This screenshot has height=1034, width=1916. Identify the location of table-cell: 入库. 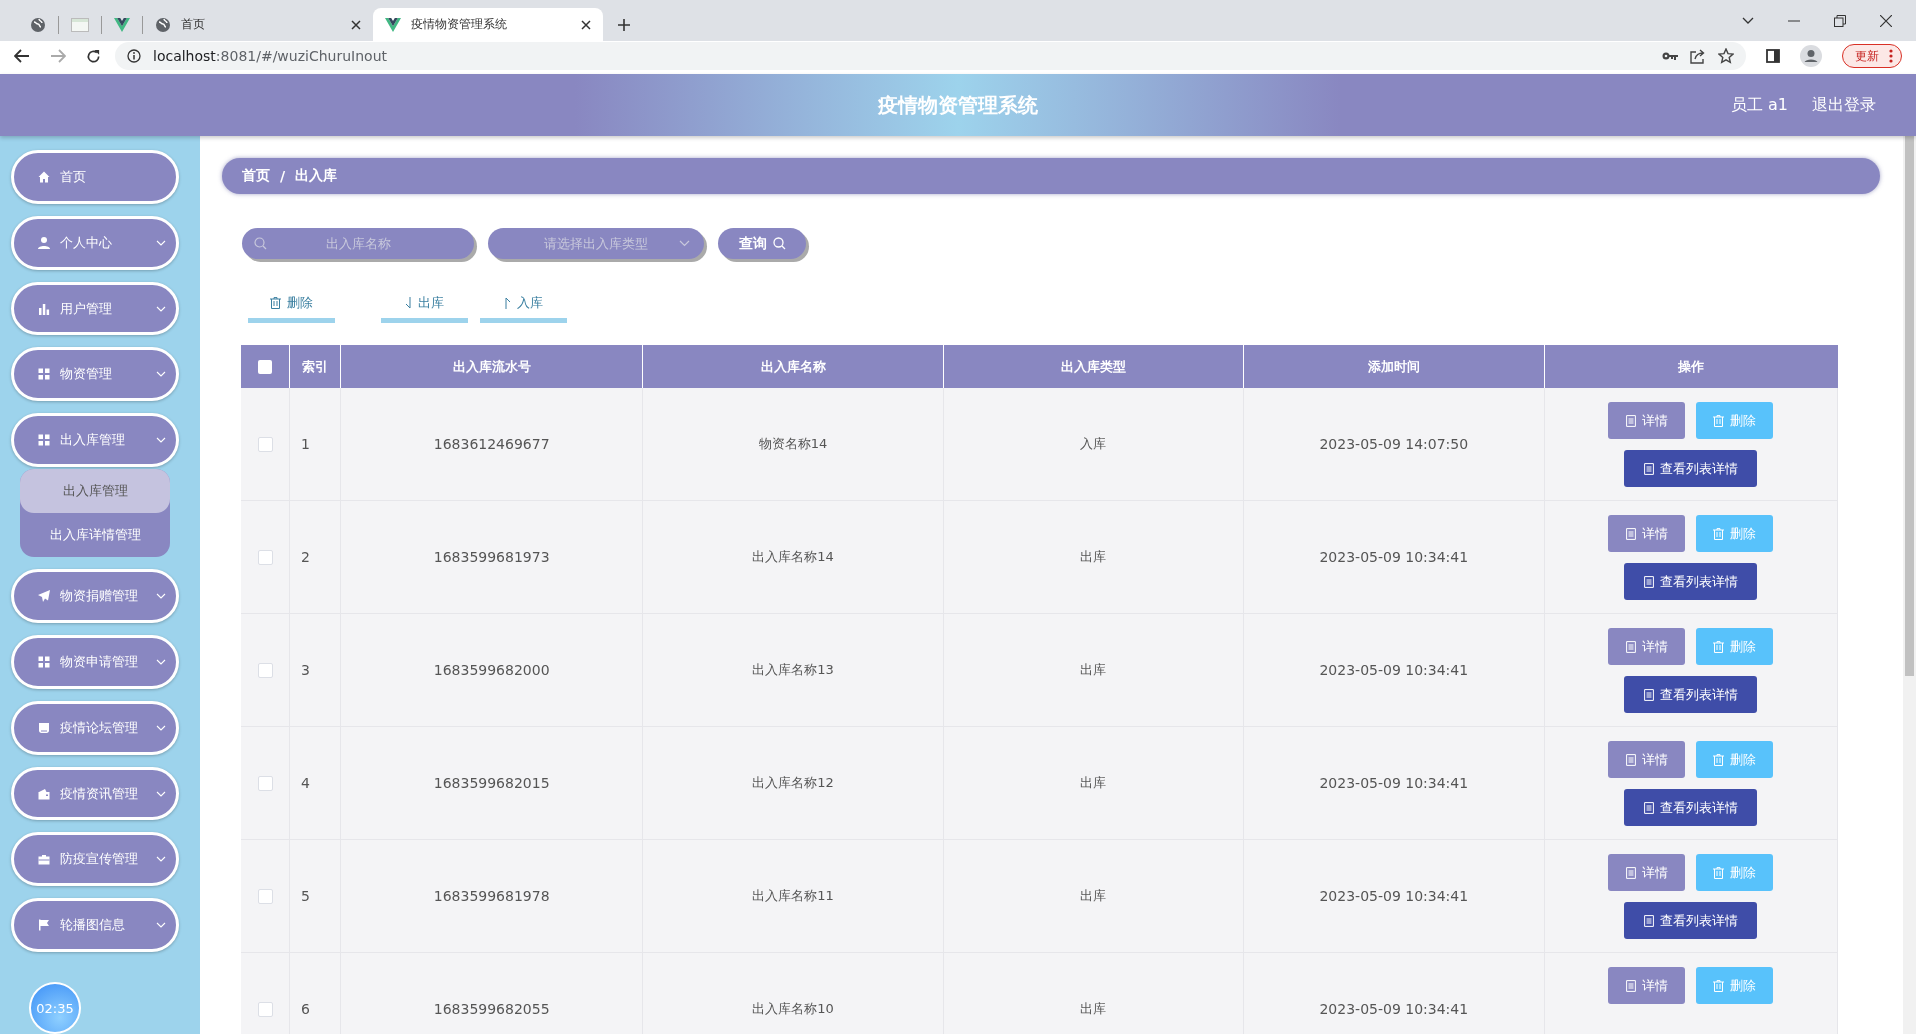
(1094, 444).